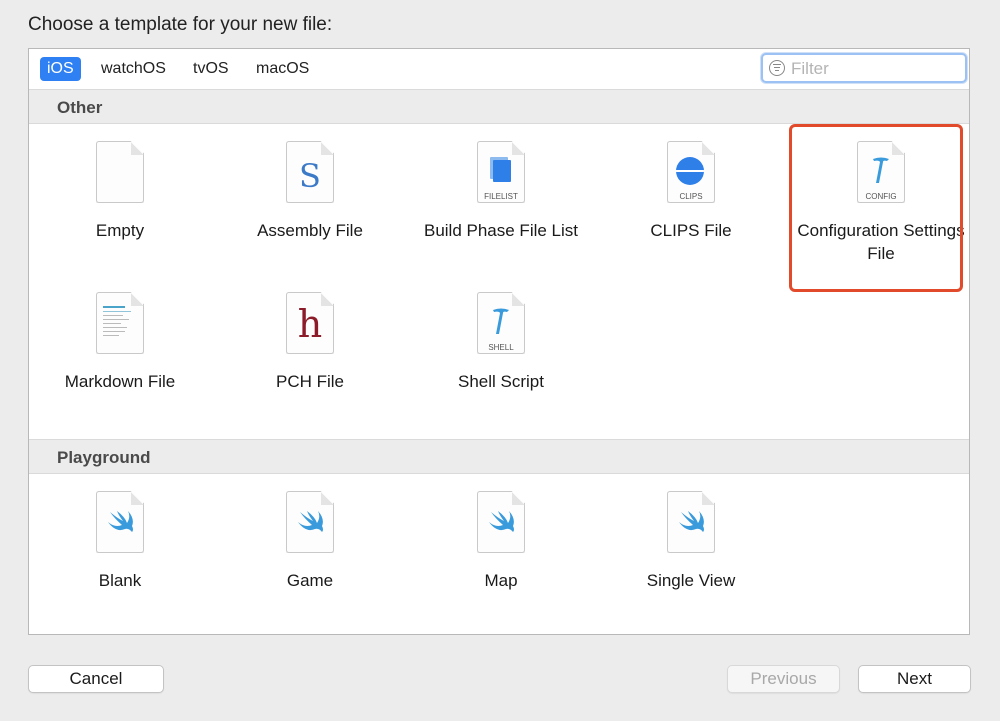 The width and height of the screenshot is (1000, 721). Describe the element at coordinates (133, 69) in the screenshot. I see `tab-watchos: watchOS` at that location.